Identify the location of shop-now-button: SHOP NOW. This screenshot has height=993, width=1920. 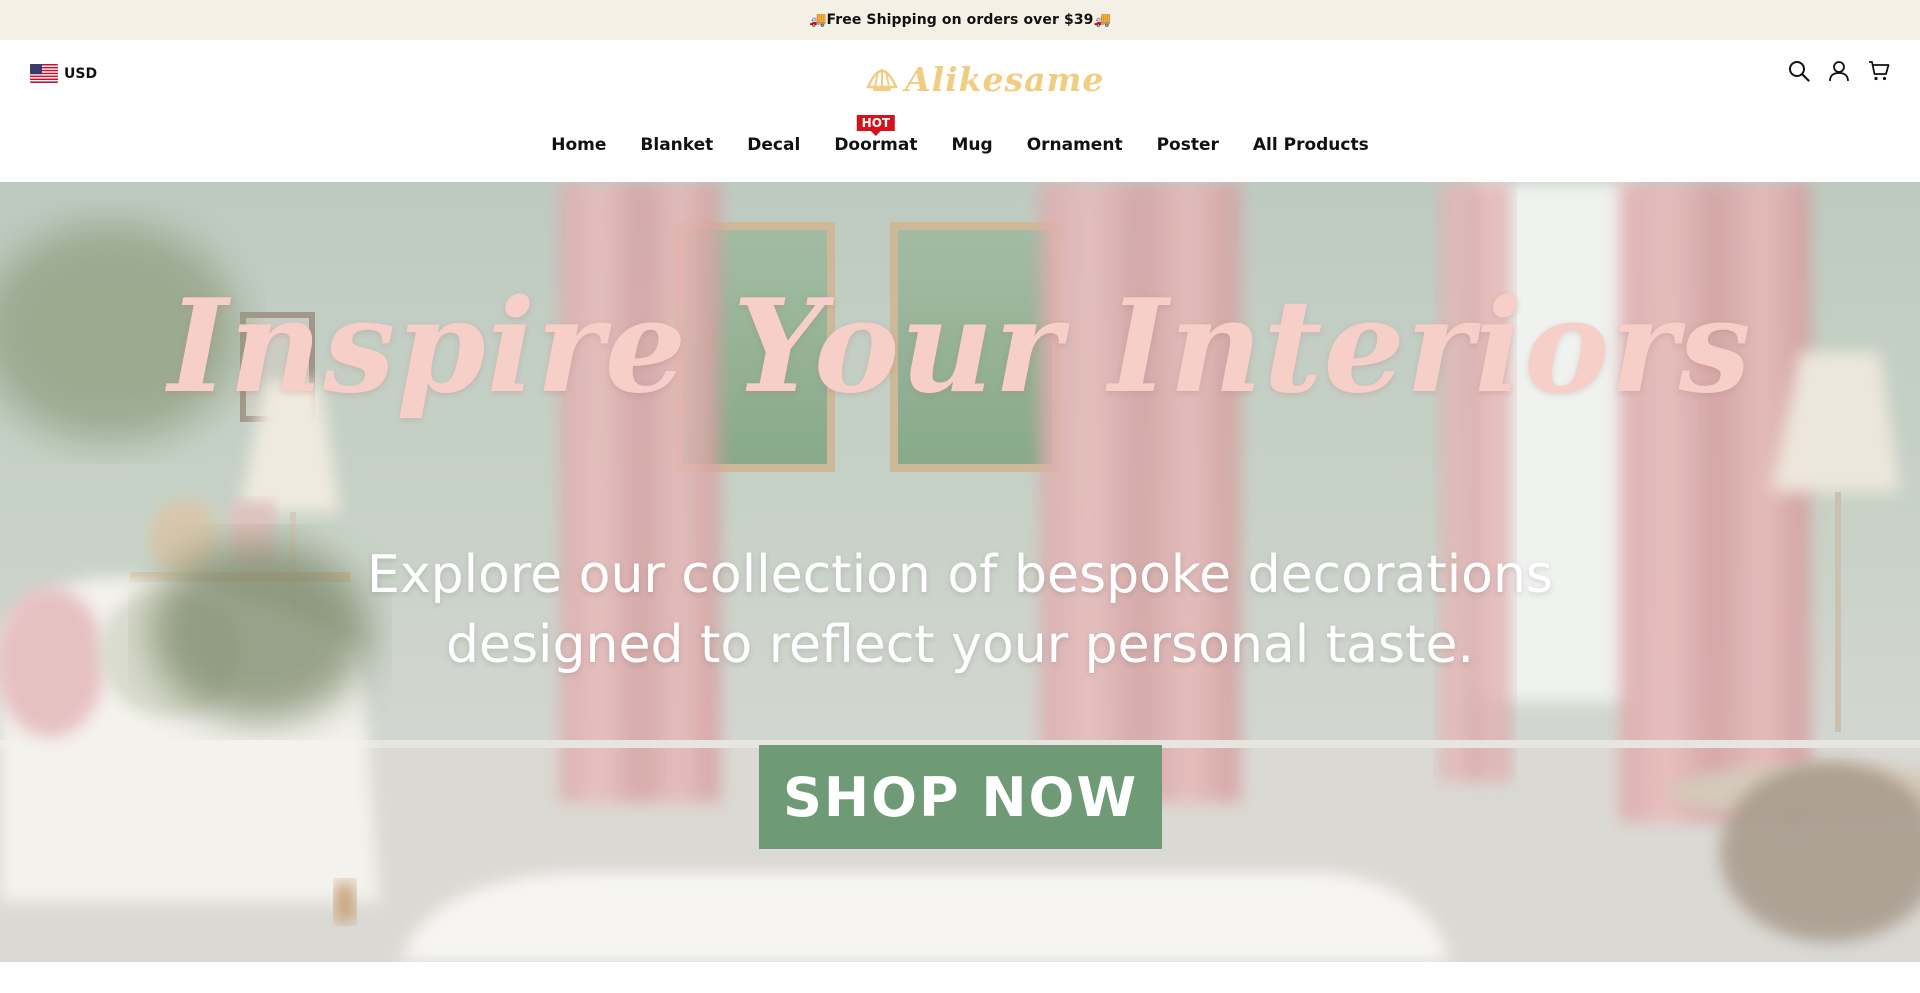
(960, 797).